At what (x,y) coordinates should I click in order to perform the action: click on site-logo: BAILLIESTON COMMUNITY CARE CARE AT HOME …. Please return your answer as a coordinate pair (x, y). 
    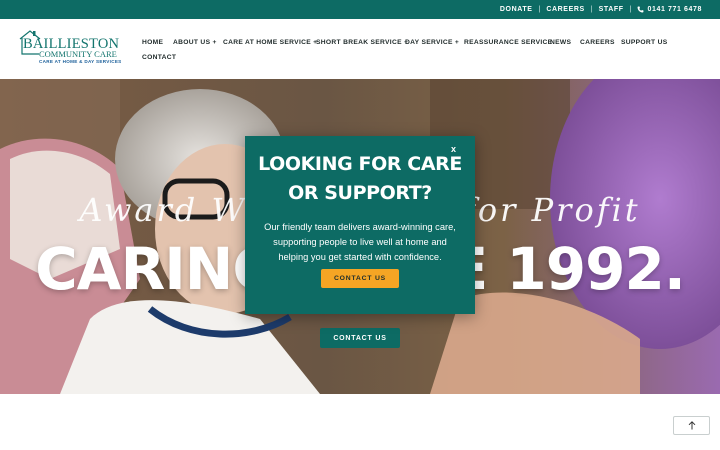
    Looking at the image, I should click on (69, 47).